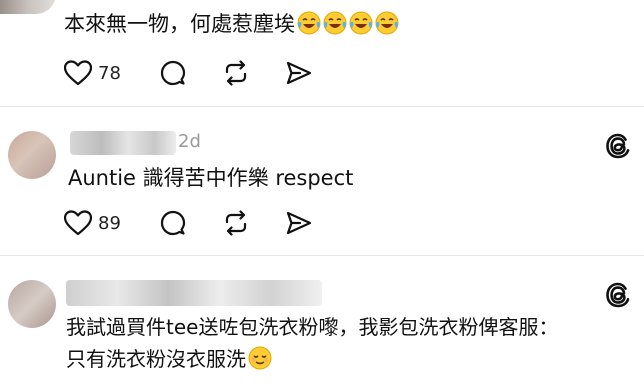 Image resolution: width=644 pixels, height=392 pixels. I want to click on like-button: 78, so click(92, 73).